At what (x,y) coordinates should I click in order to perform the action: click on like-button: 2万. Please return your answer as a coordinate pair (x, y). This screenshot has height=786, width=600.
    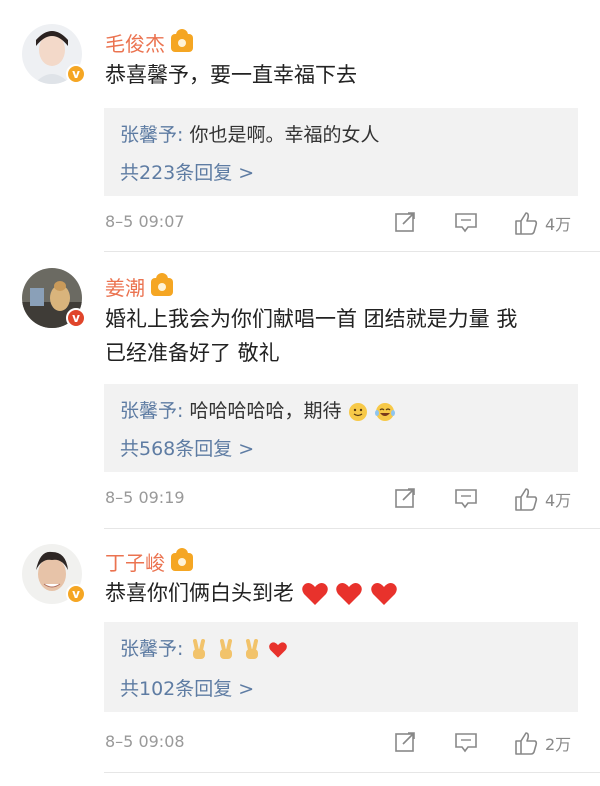
    Looking at the image, I should click on (542, 743).